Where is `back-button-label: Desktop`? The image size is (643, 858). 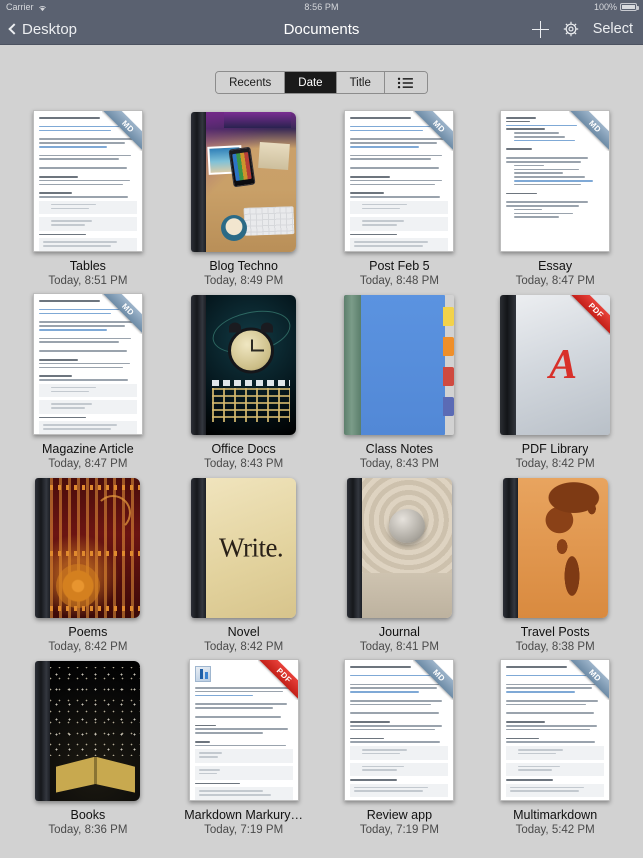 back-button-label: Desktop is located at coordinates (50, 29).